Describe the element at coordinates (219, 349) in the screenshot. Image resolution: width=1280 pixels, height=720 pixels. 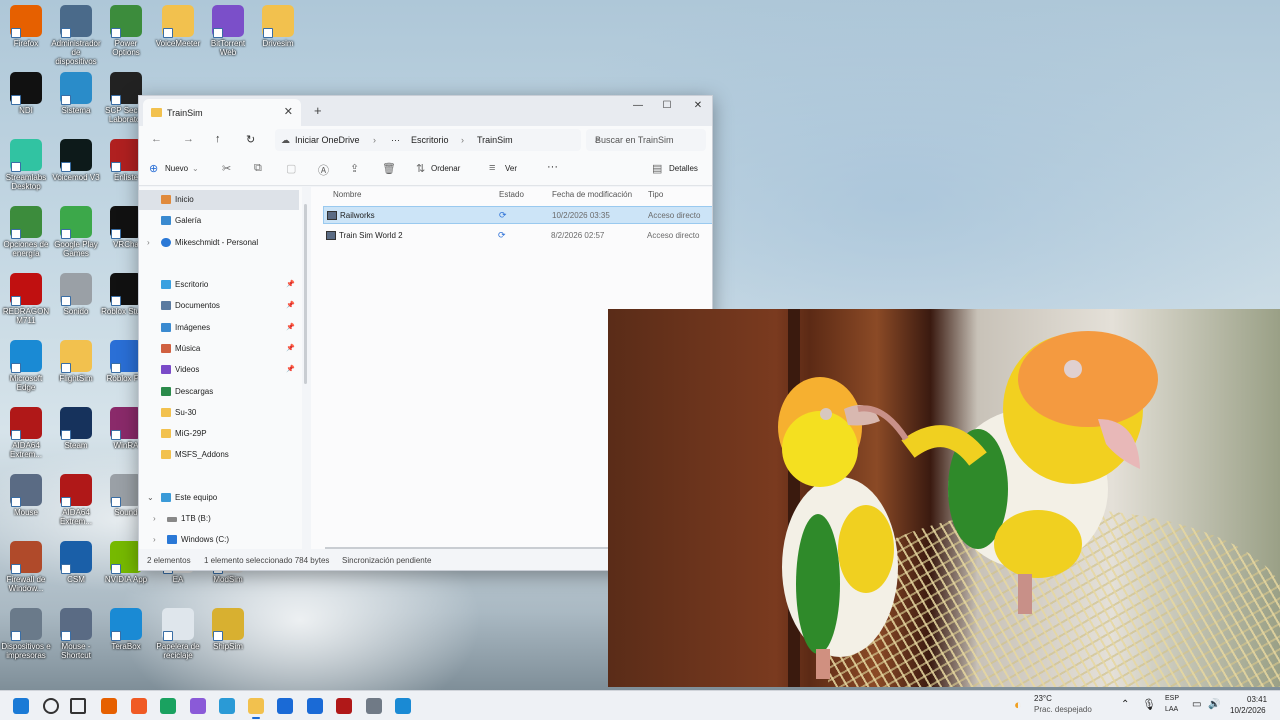
I see `nav-quick-item: Música 📌` at that location.